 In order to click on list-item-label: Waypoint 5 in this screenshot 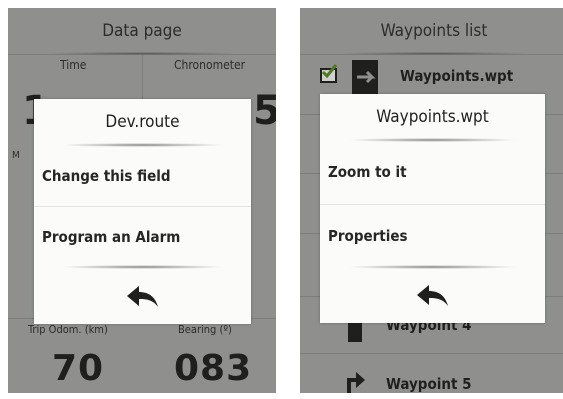, I will do `click(429, 384)`.